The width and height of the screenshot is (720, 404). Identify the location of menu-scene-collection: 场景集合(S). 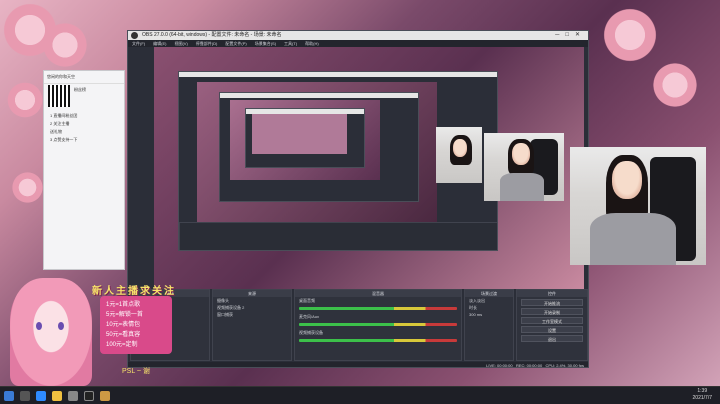
(265, 43).